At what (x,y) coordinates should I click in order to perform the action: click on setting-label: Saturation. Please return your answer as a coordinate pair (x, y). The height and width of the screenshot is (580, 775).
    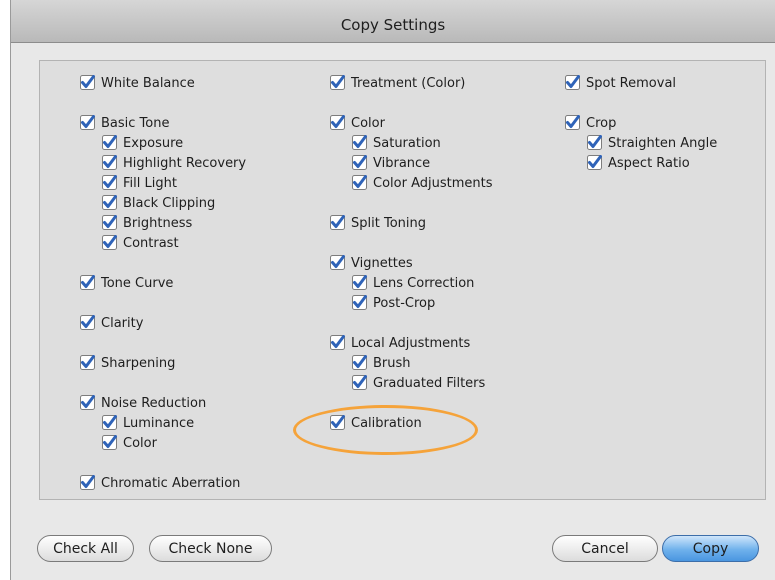
    Looking at the image, I should click on (407, 143).